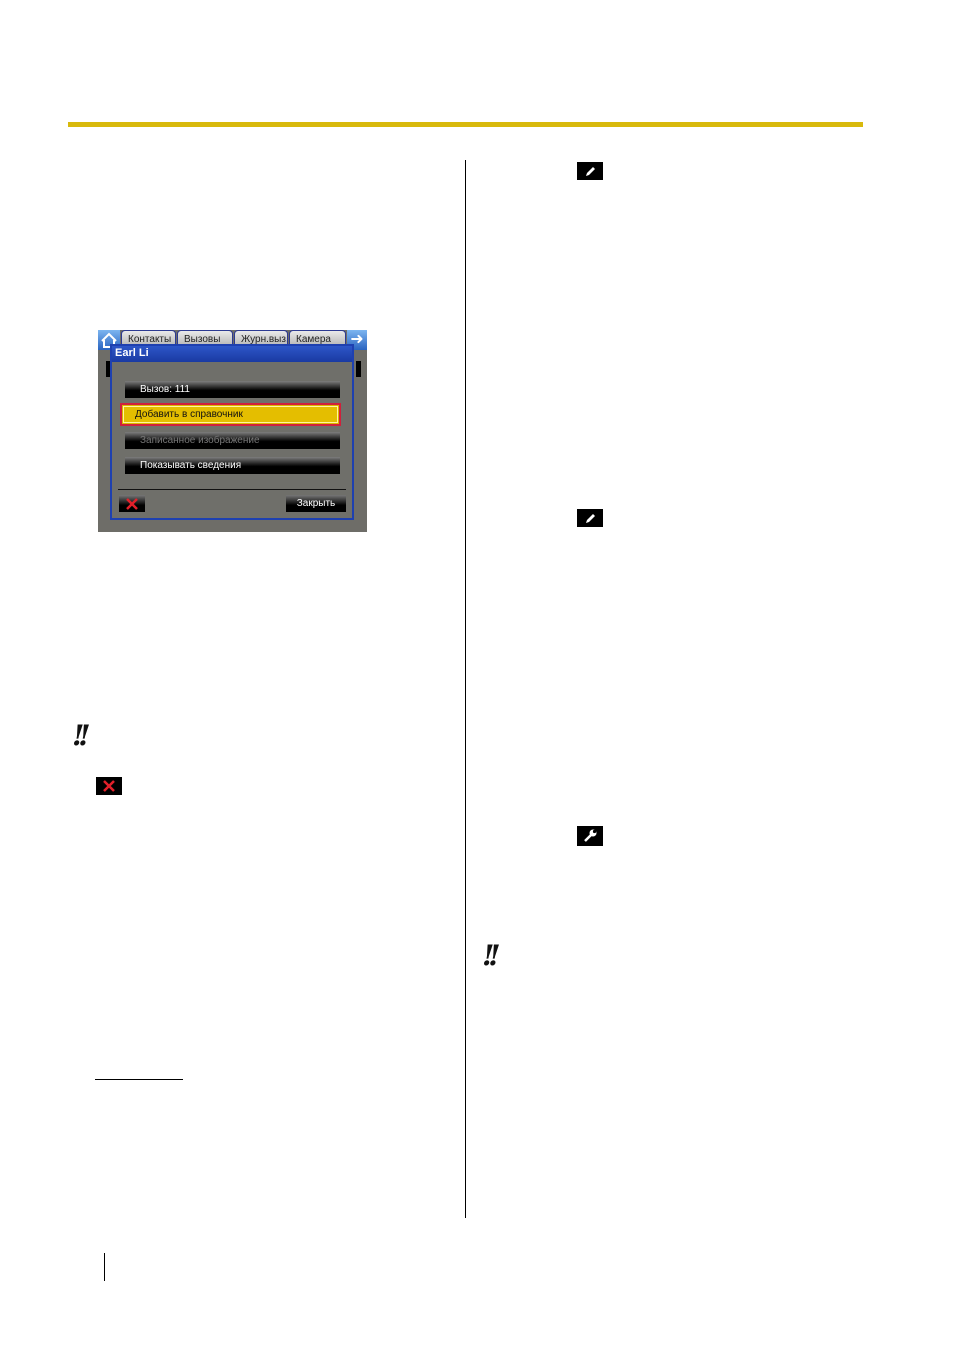 The image size is (954, 1350). Describe the element at coordinates (590, 836) in the screenshot. I see `settings-wrench-icon` at that location.